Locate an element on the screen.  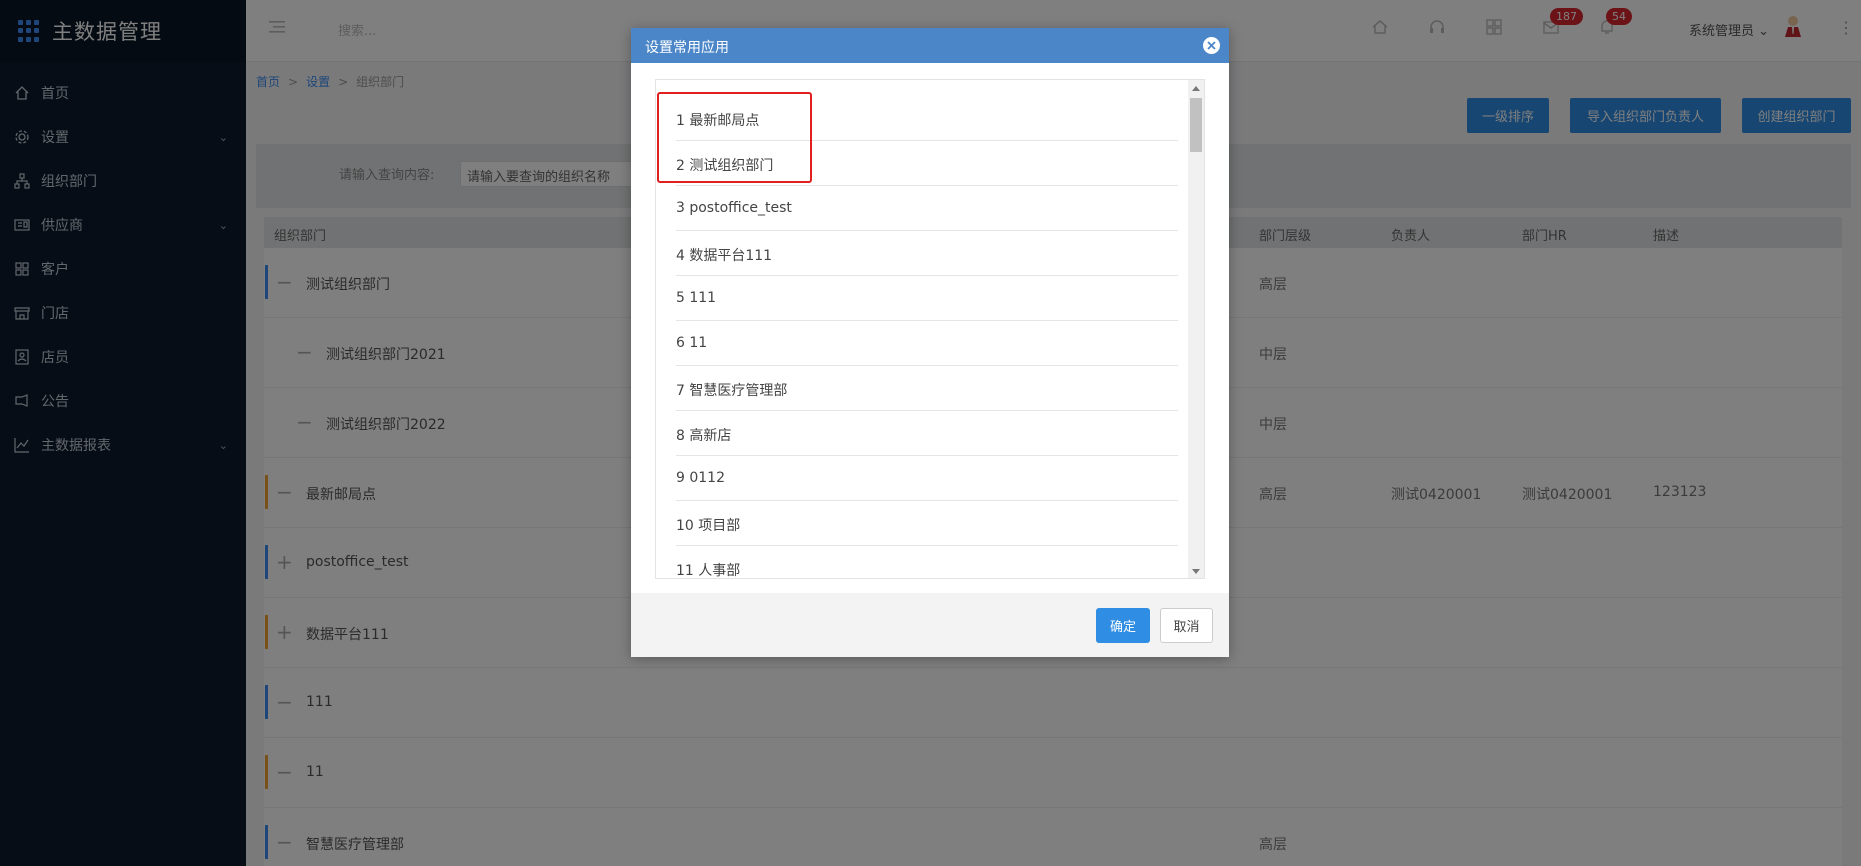
cancel-button: 取消 is located at coordinates (1186, 625).